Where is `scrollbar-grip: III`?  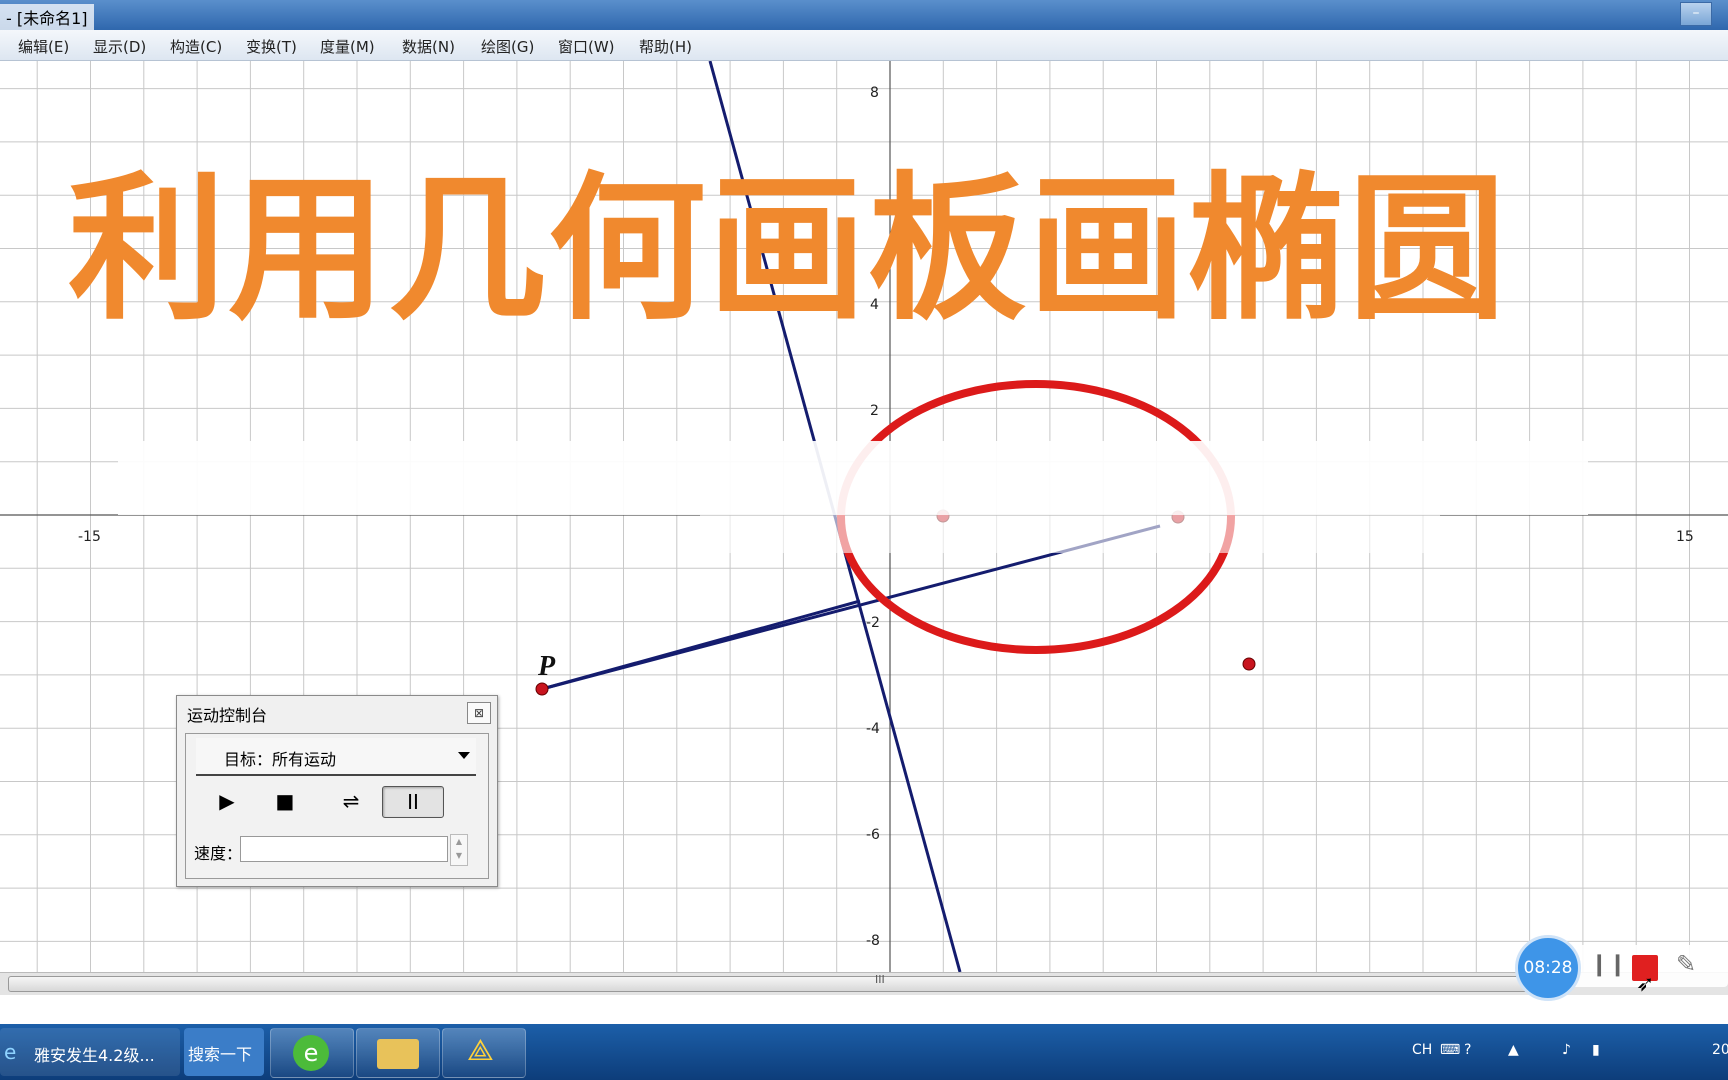 scrollbar-grip: III is located at coordinates (880, 979).